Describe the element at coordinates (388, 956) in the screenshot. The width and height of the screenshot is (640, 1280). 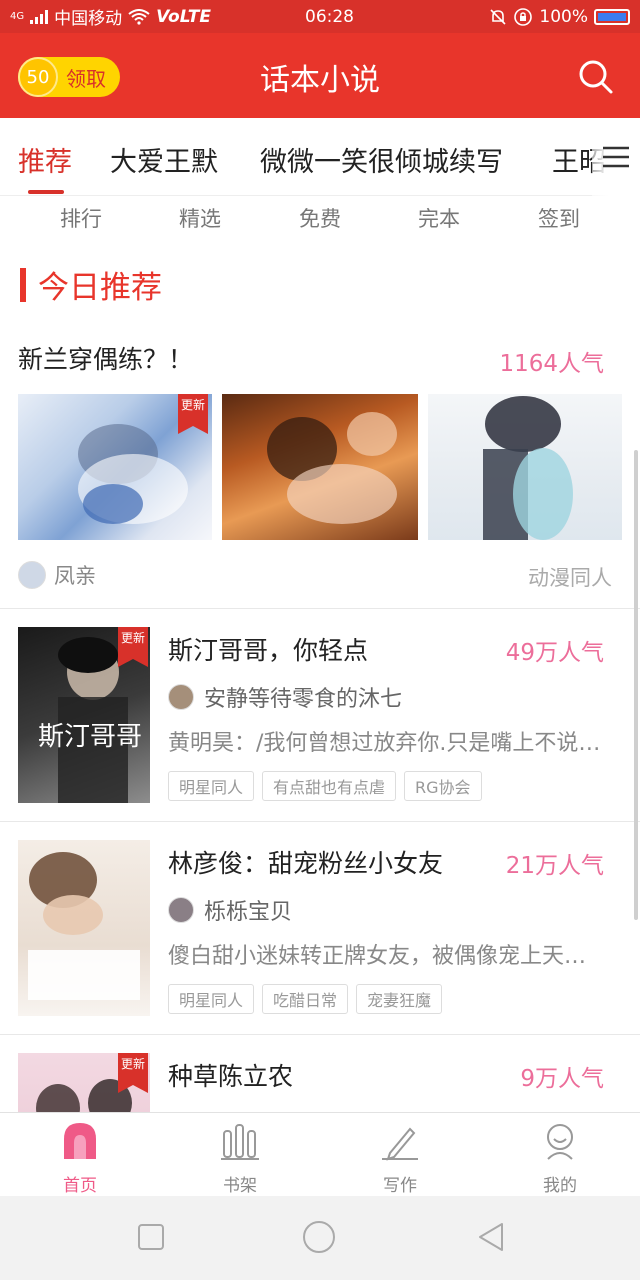
I see `book-description: 傻白甜小迷妹转正牌女友，被偶像宠上天的故事` at that location.